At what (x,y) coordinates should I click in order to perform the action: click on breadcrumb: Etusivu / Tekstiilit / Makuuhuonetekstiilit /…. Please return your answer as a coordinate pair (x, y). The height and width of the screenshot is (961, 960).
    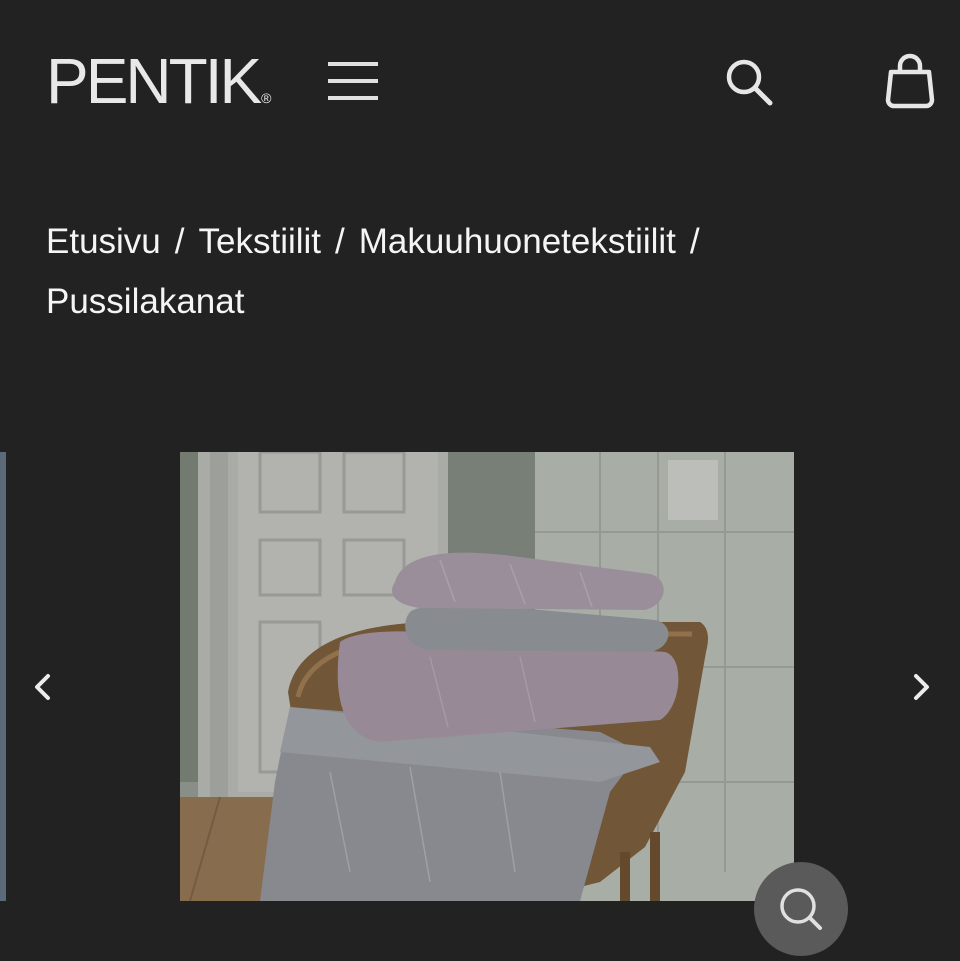
    Looking at the image, I should click on (476, 272).